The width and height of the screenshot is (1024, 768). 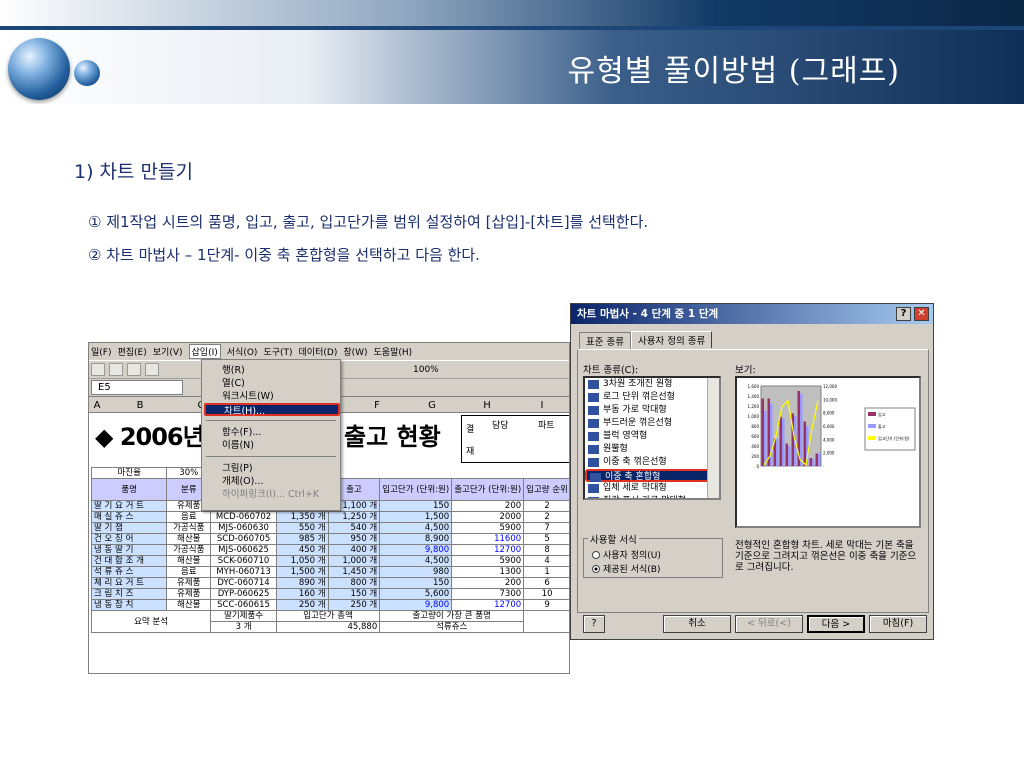 I want to click on table-cell: 8,900, so click(x=416, y=539).